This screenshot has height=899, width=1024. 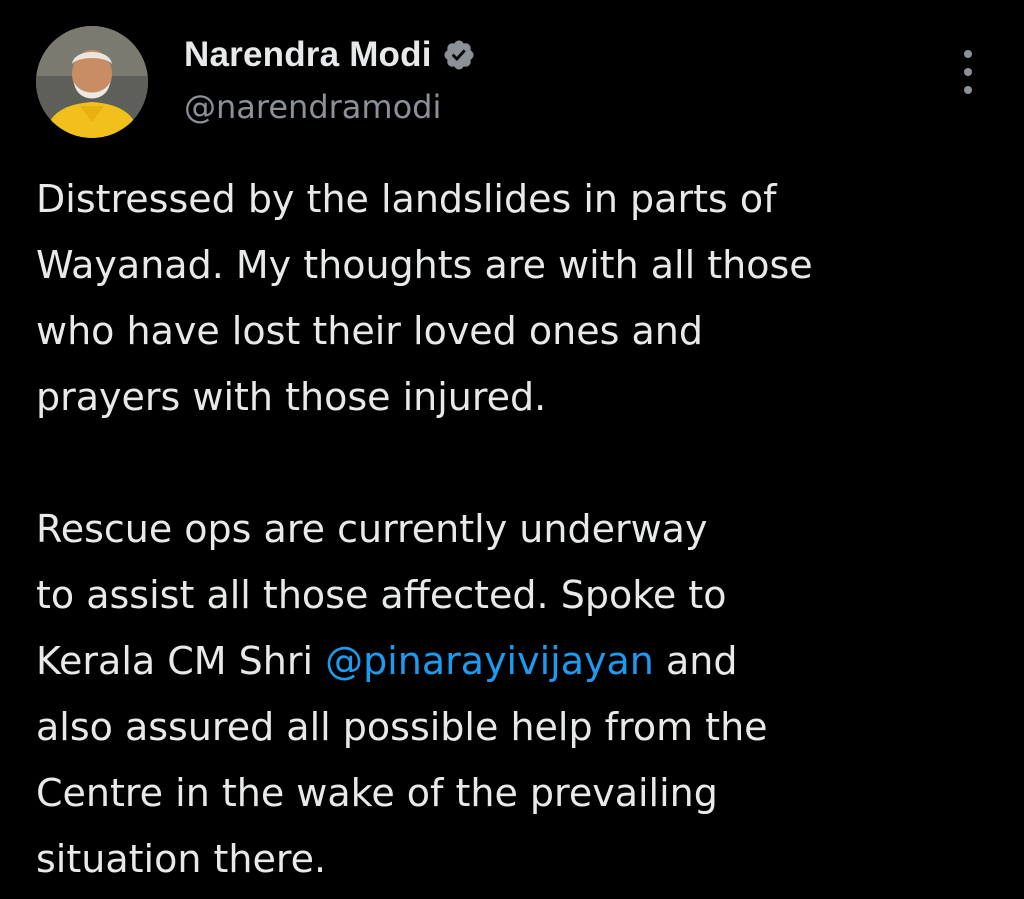 What do you see at coordinates (516, 86) in the screenshot?
I see `tweet-header: Narendra Modi @narendramodi` at bounding box center [516, 86].